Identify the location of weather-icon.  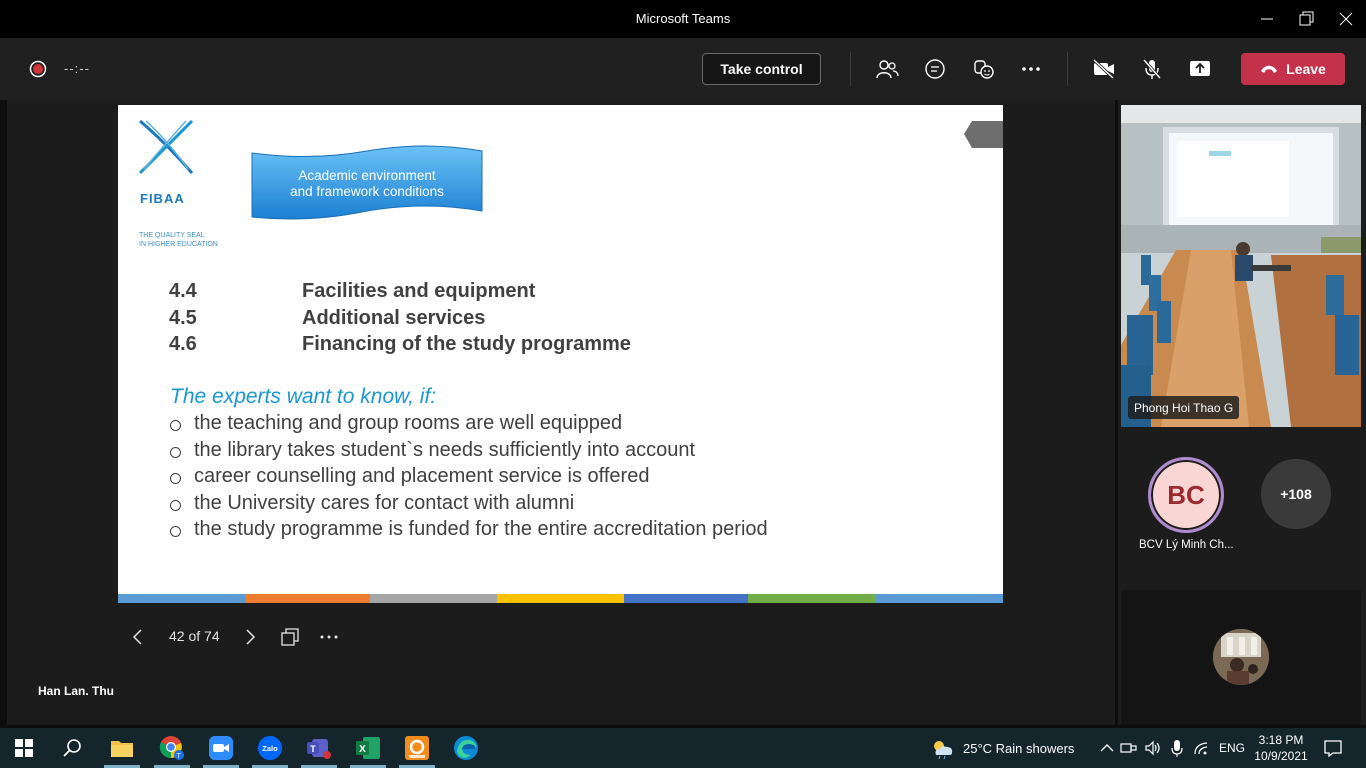
(943, 748).